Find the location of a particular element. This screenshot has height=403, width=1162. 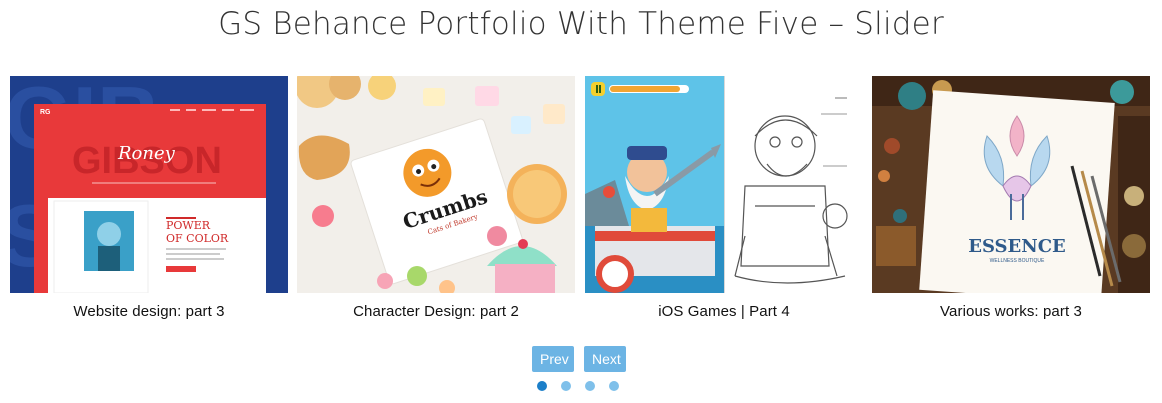

svg-text: WELLNESS BOUTIQUE is located at coordinates (1017, 261).